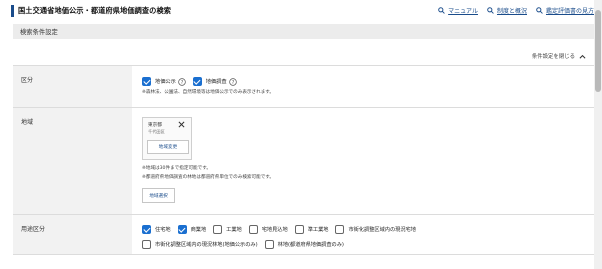  Describe the element at coordinates (208, 177) in the screenshot. I see `chiiki-note-2: ※都道府県地価調査の林地は都道府県単位でのみ検索可能です。` at that location.